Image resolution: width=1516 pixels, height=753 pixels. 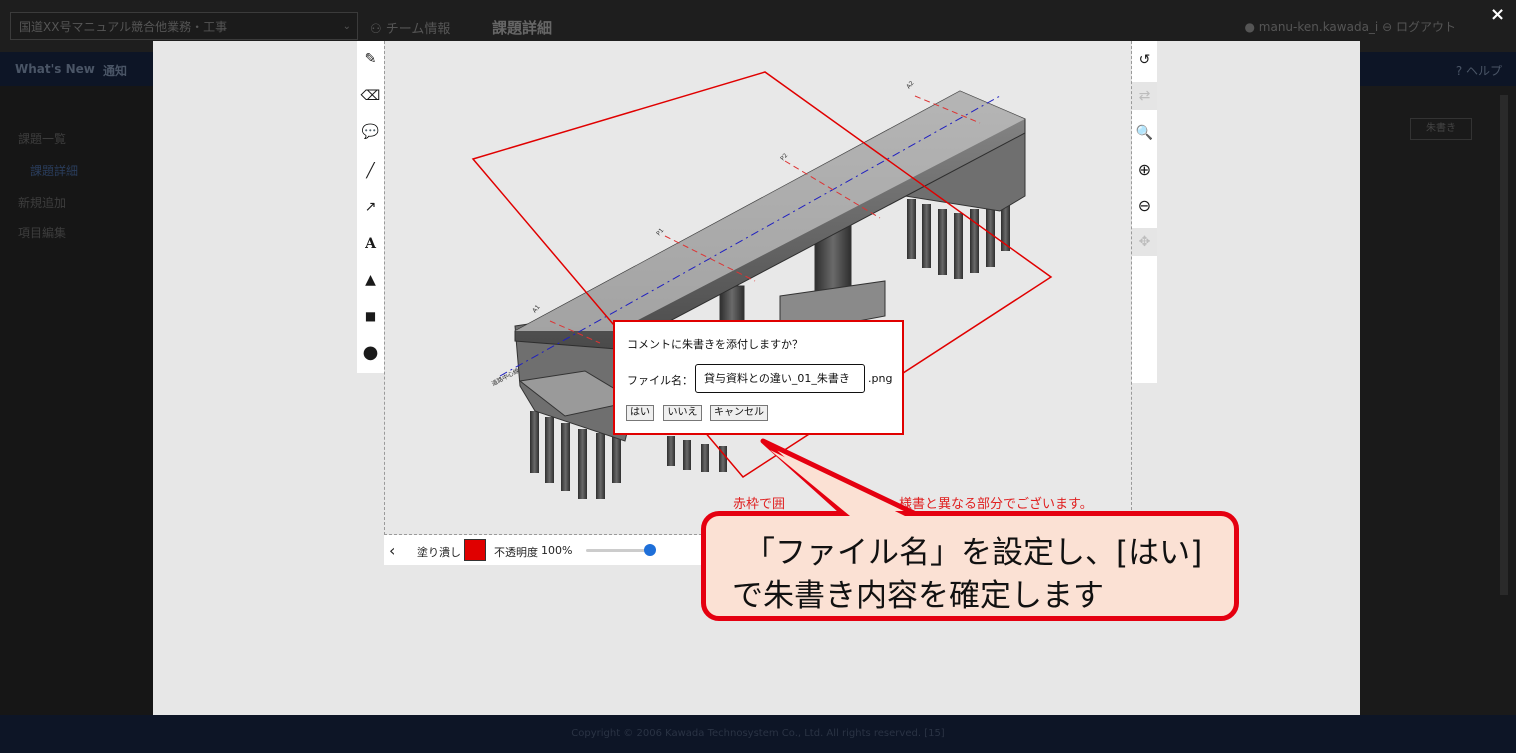 What do you see at coordinates (918, 596) in the screenshot?
I see `callout-line-2: で朱書き内容を確定します` at bounding box center [918, 596].